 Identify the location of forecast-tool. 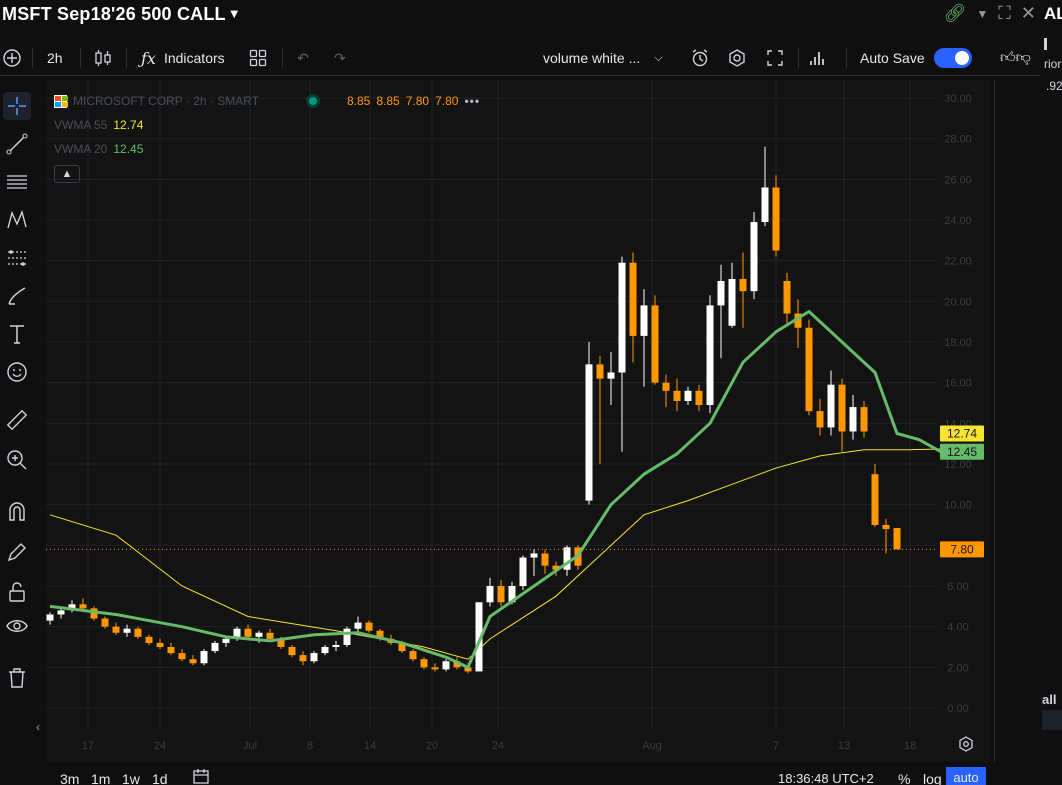
(17, 258).